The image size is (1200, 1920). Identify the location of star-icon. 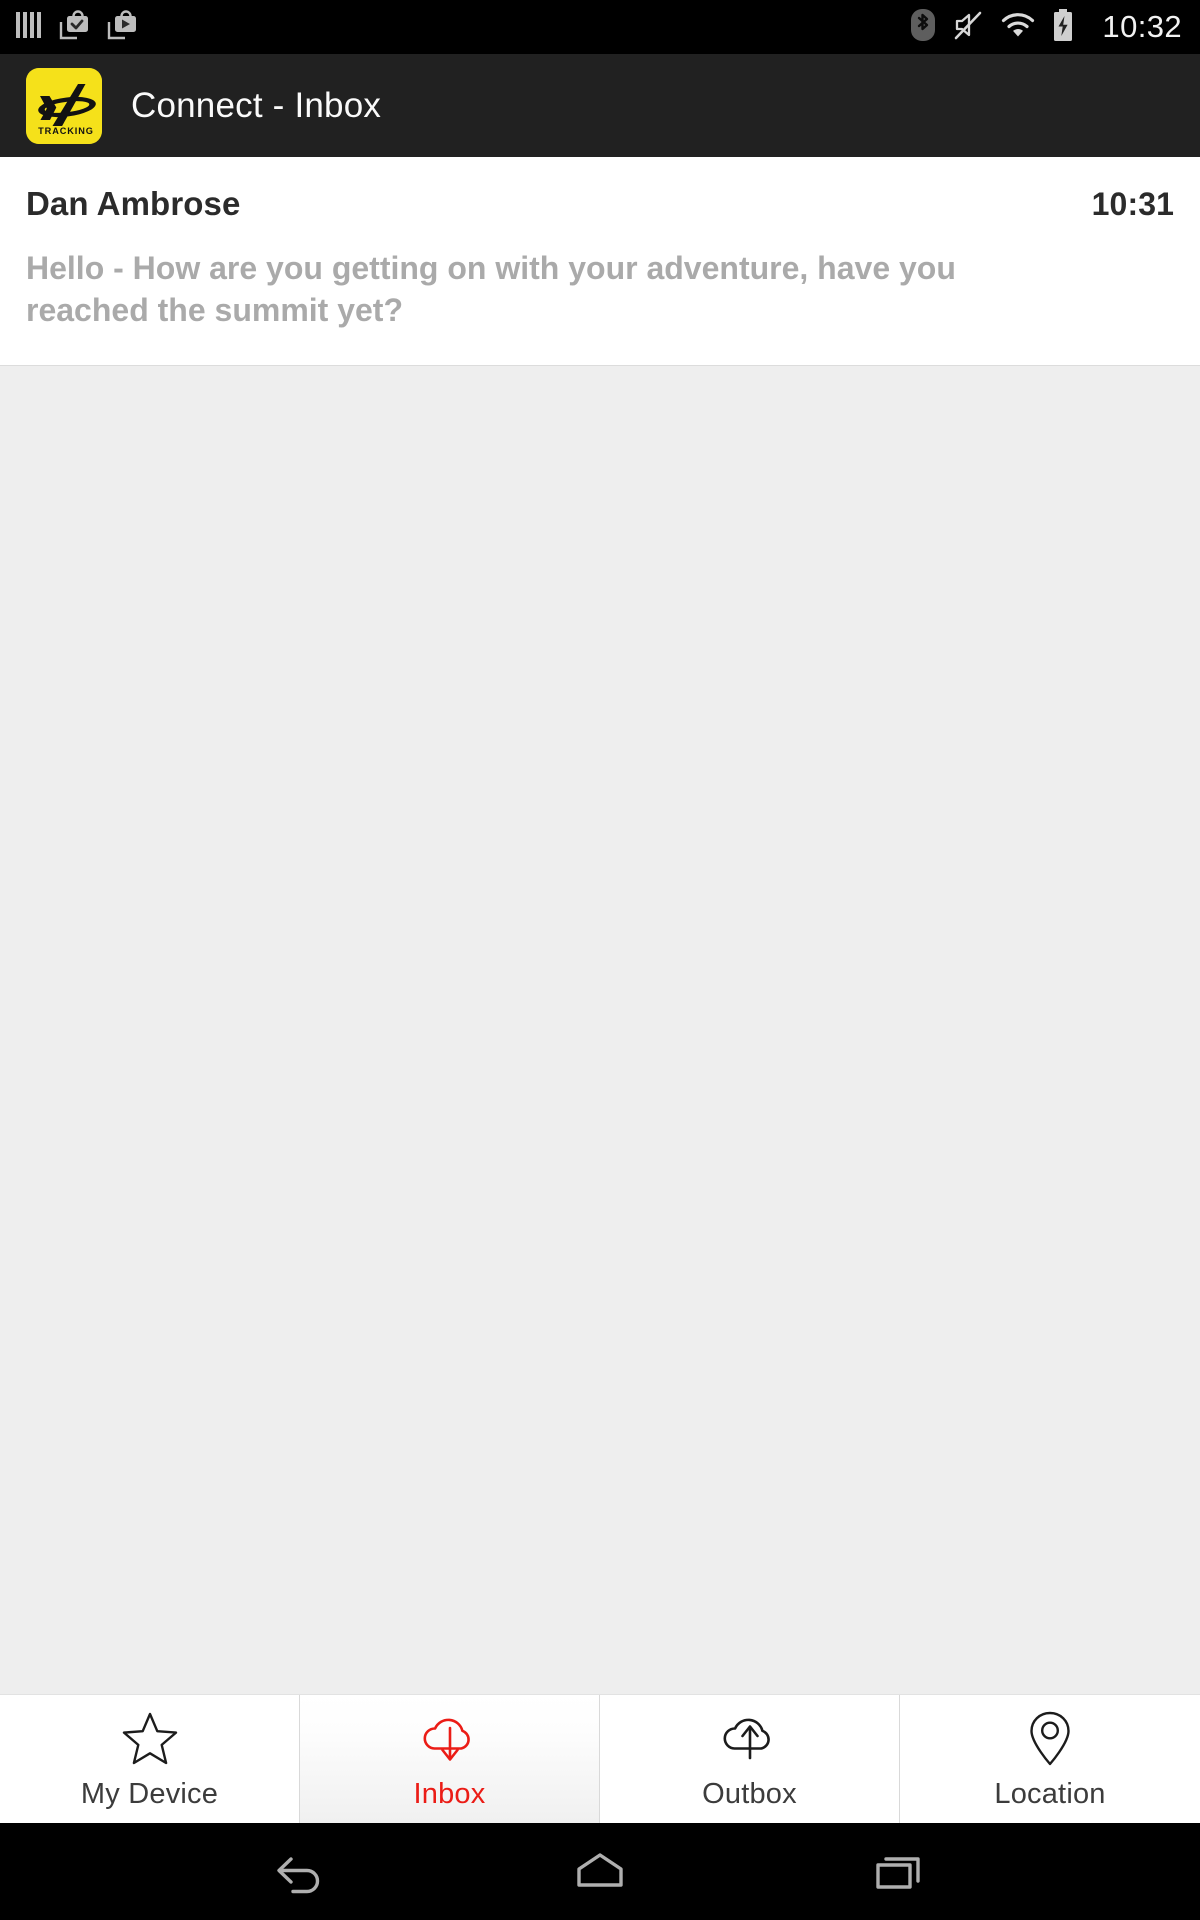
(150, 1739).